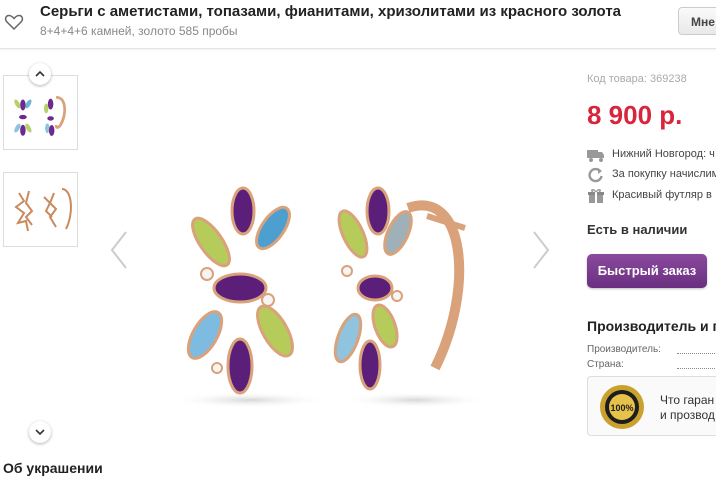 This screenshot has width=716, height=480. What do you see at coordinates (14, 22) in the screenshot?
I see `heart-icon` at bounding box center [14, 22].